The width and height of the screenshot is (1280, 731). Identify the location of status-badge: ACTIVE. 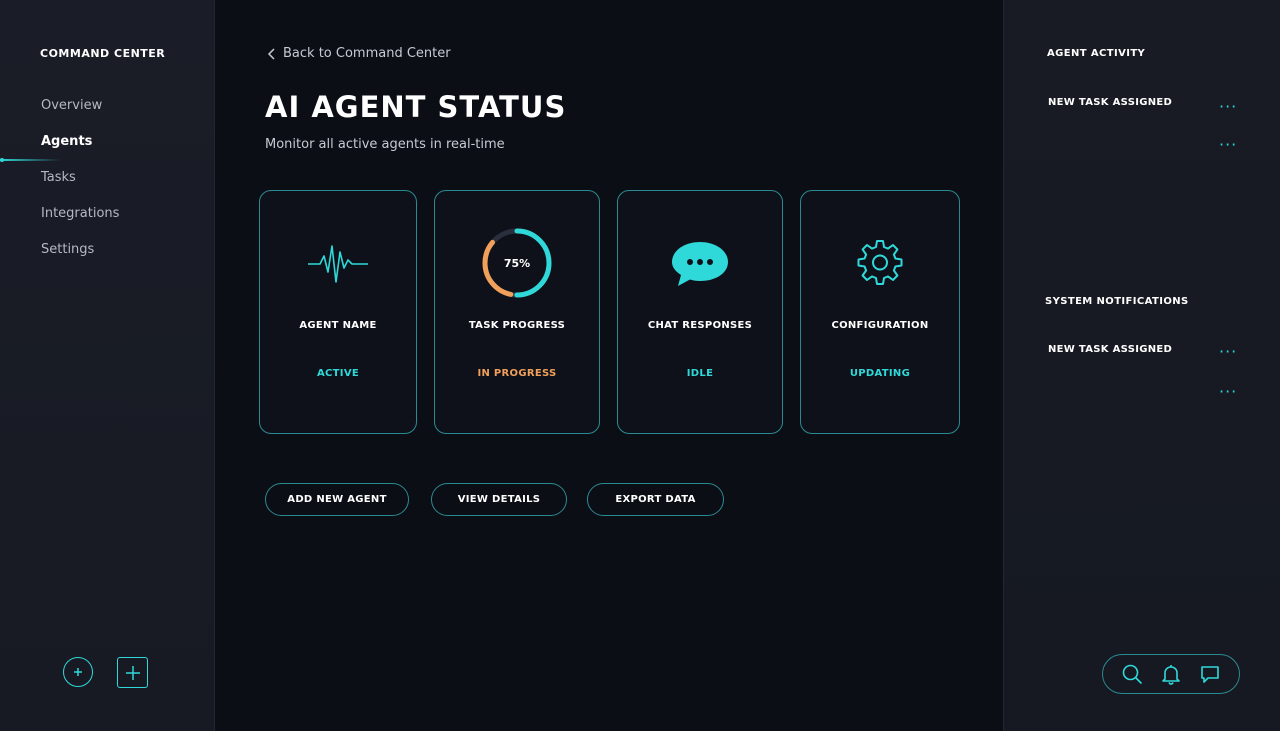
(338, 373).